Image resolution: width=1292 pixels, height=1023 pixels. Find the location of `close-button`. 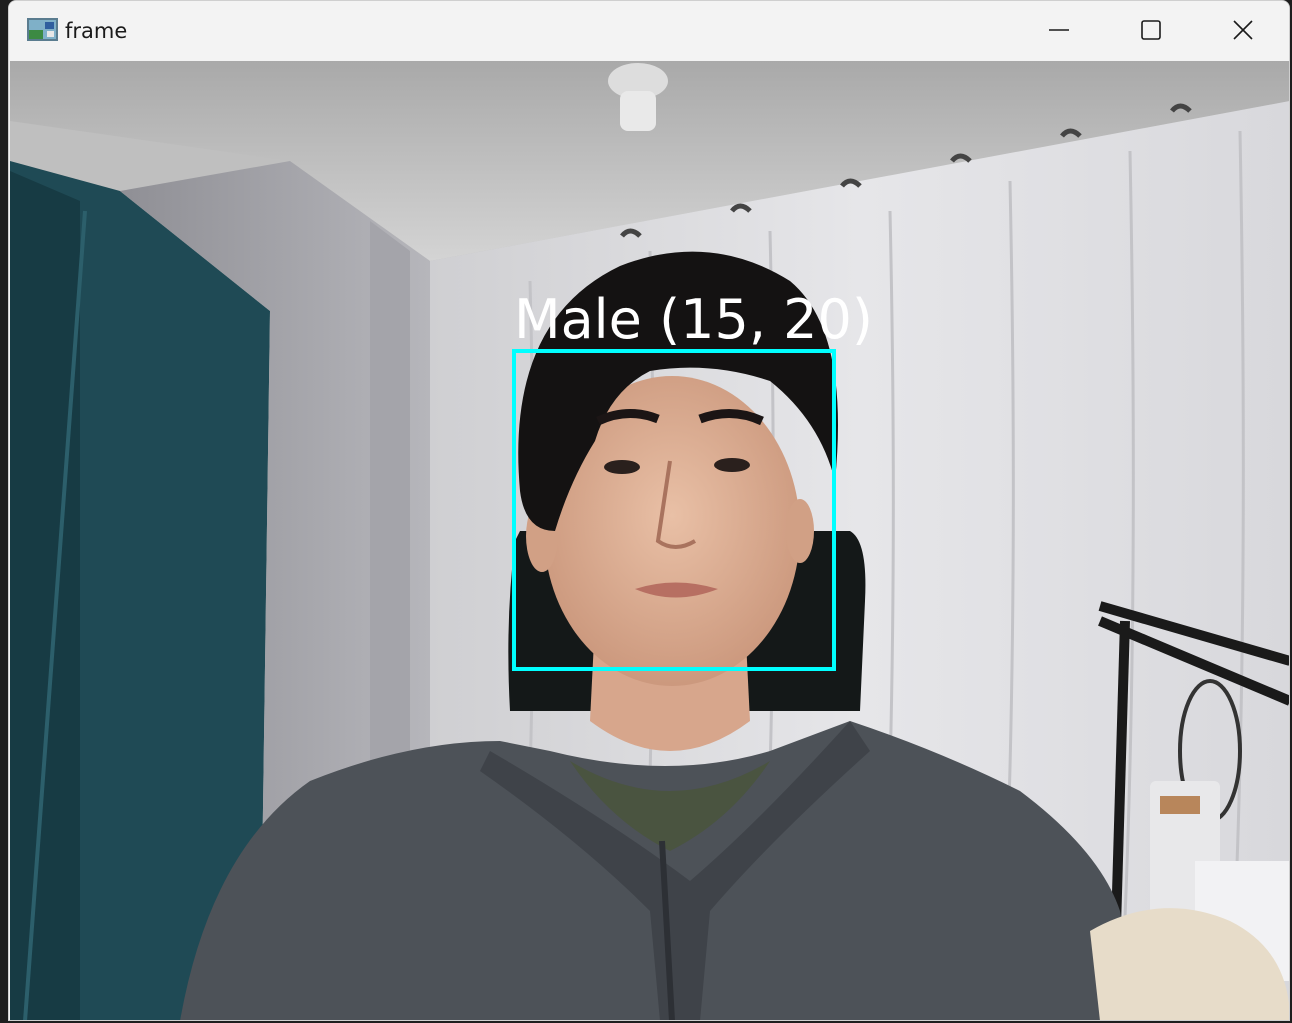

close-button is located at coordinates (1243, 30).